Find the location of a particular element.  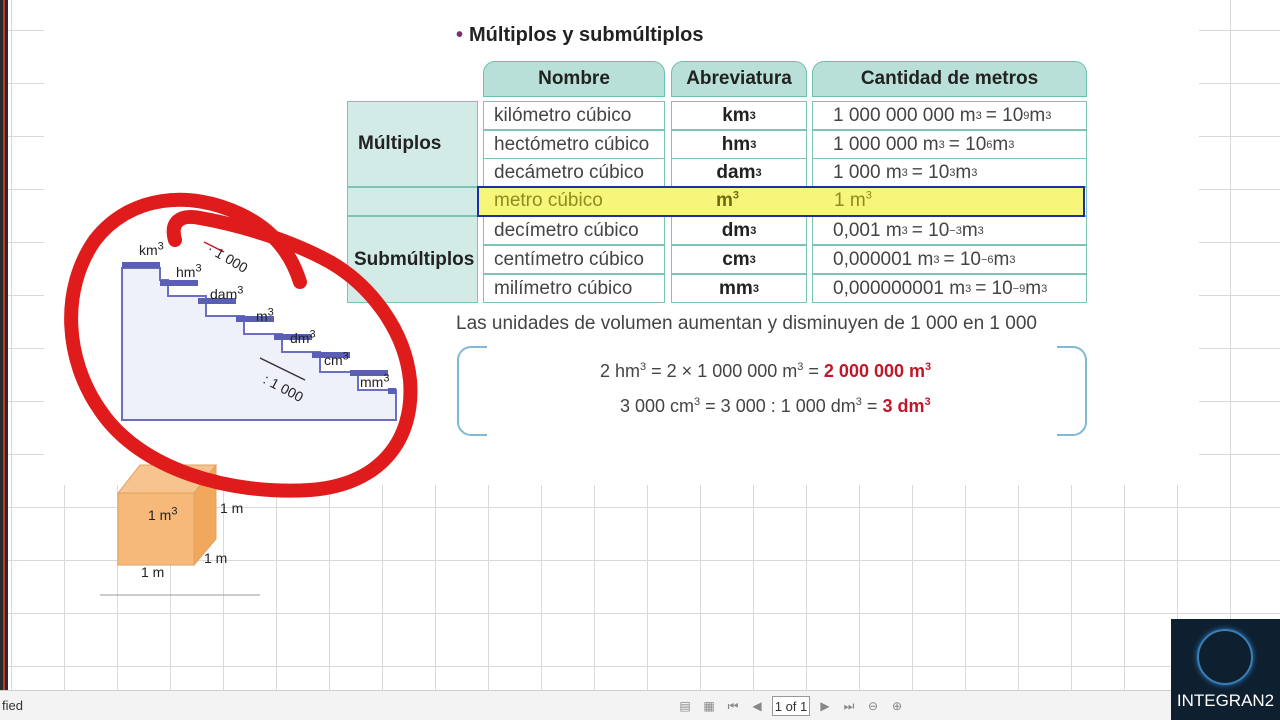

page-indicator: 1 of 1 is located at coordinates (791, 706).